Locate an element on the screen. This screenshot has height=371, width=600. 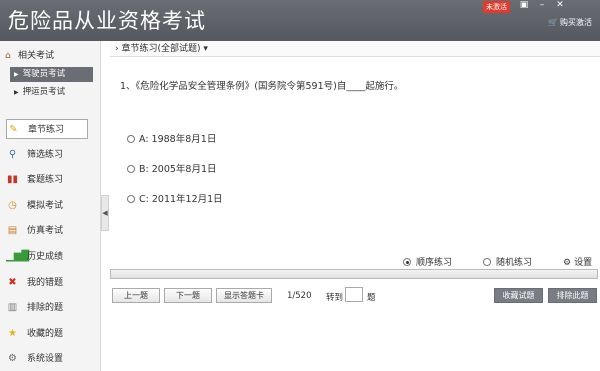
goto-unit-label: 题 is located at coordinates (371, 298).